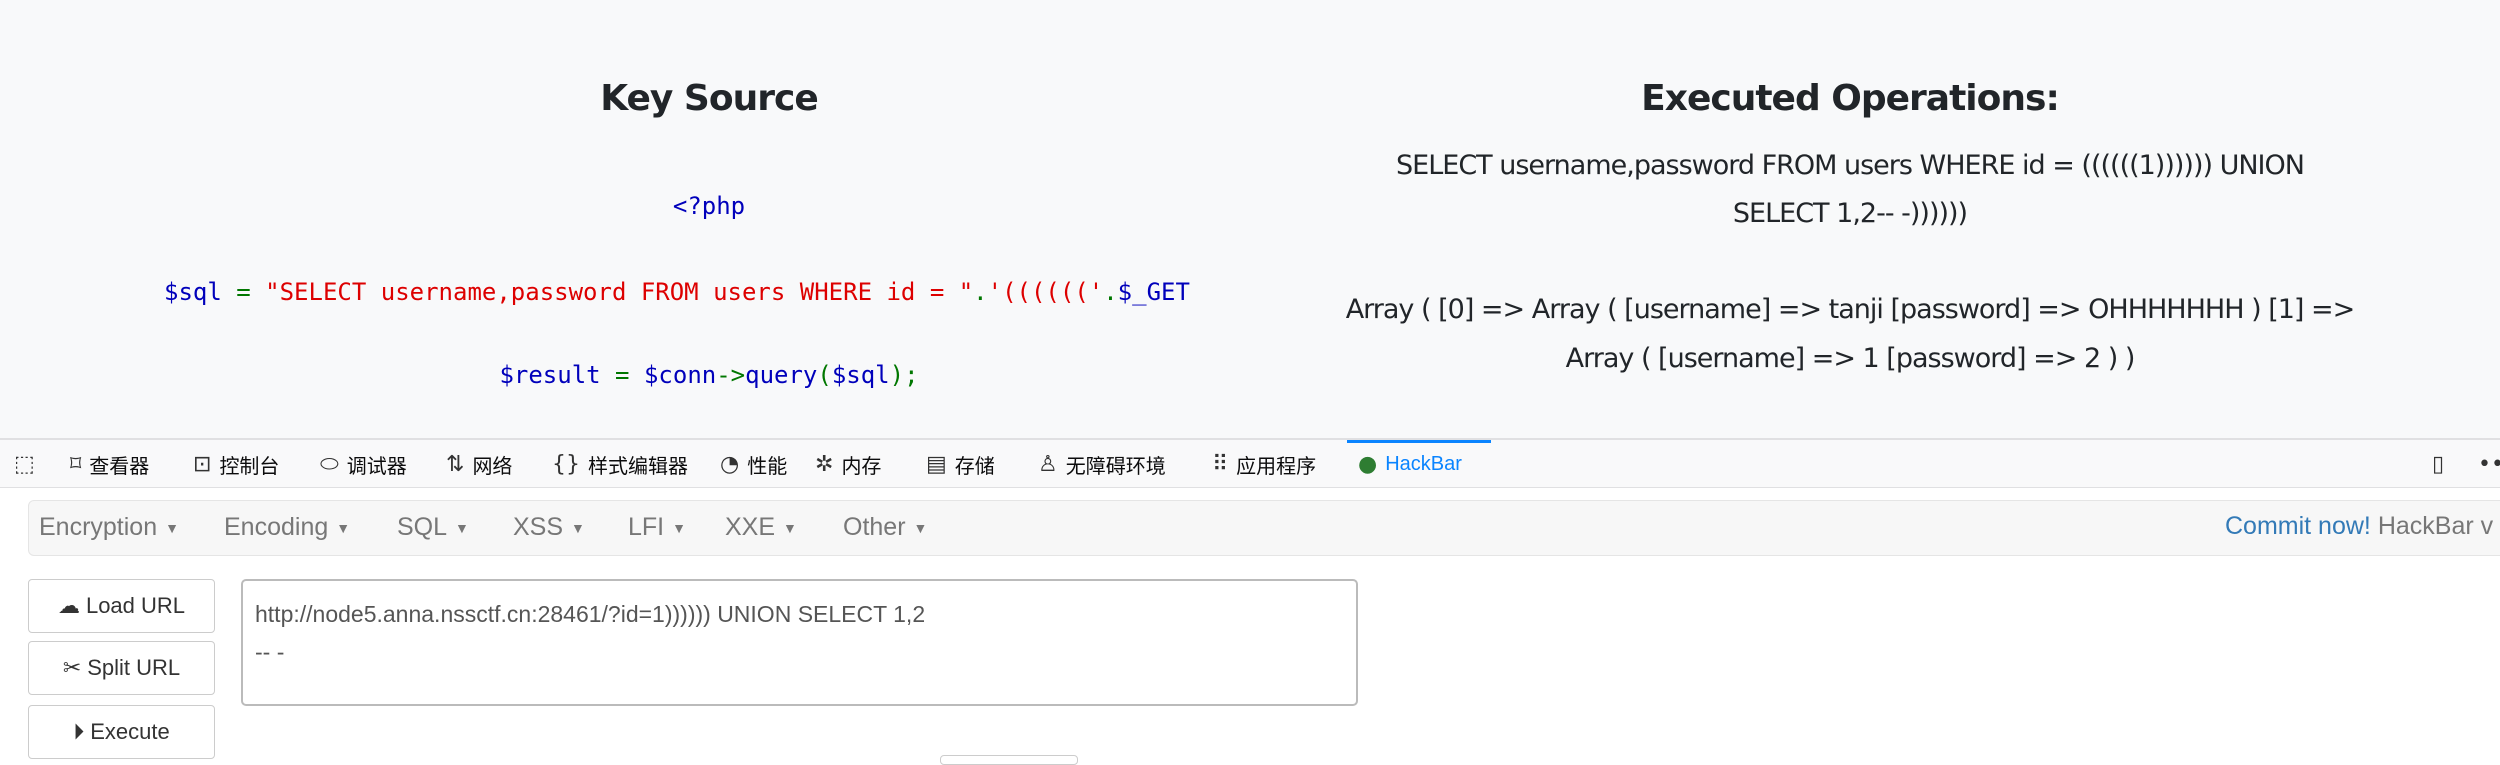  Describe the element at coordinates (1423, 463) in the screenshot. I see `tab-label: HackBar` at that location.